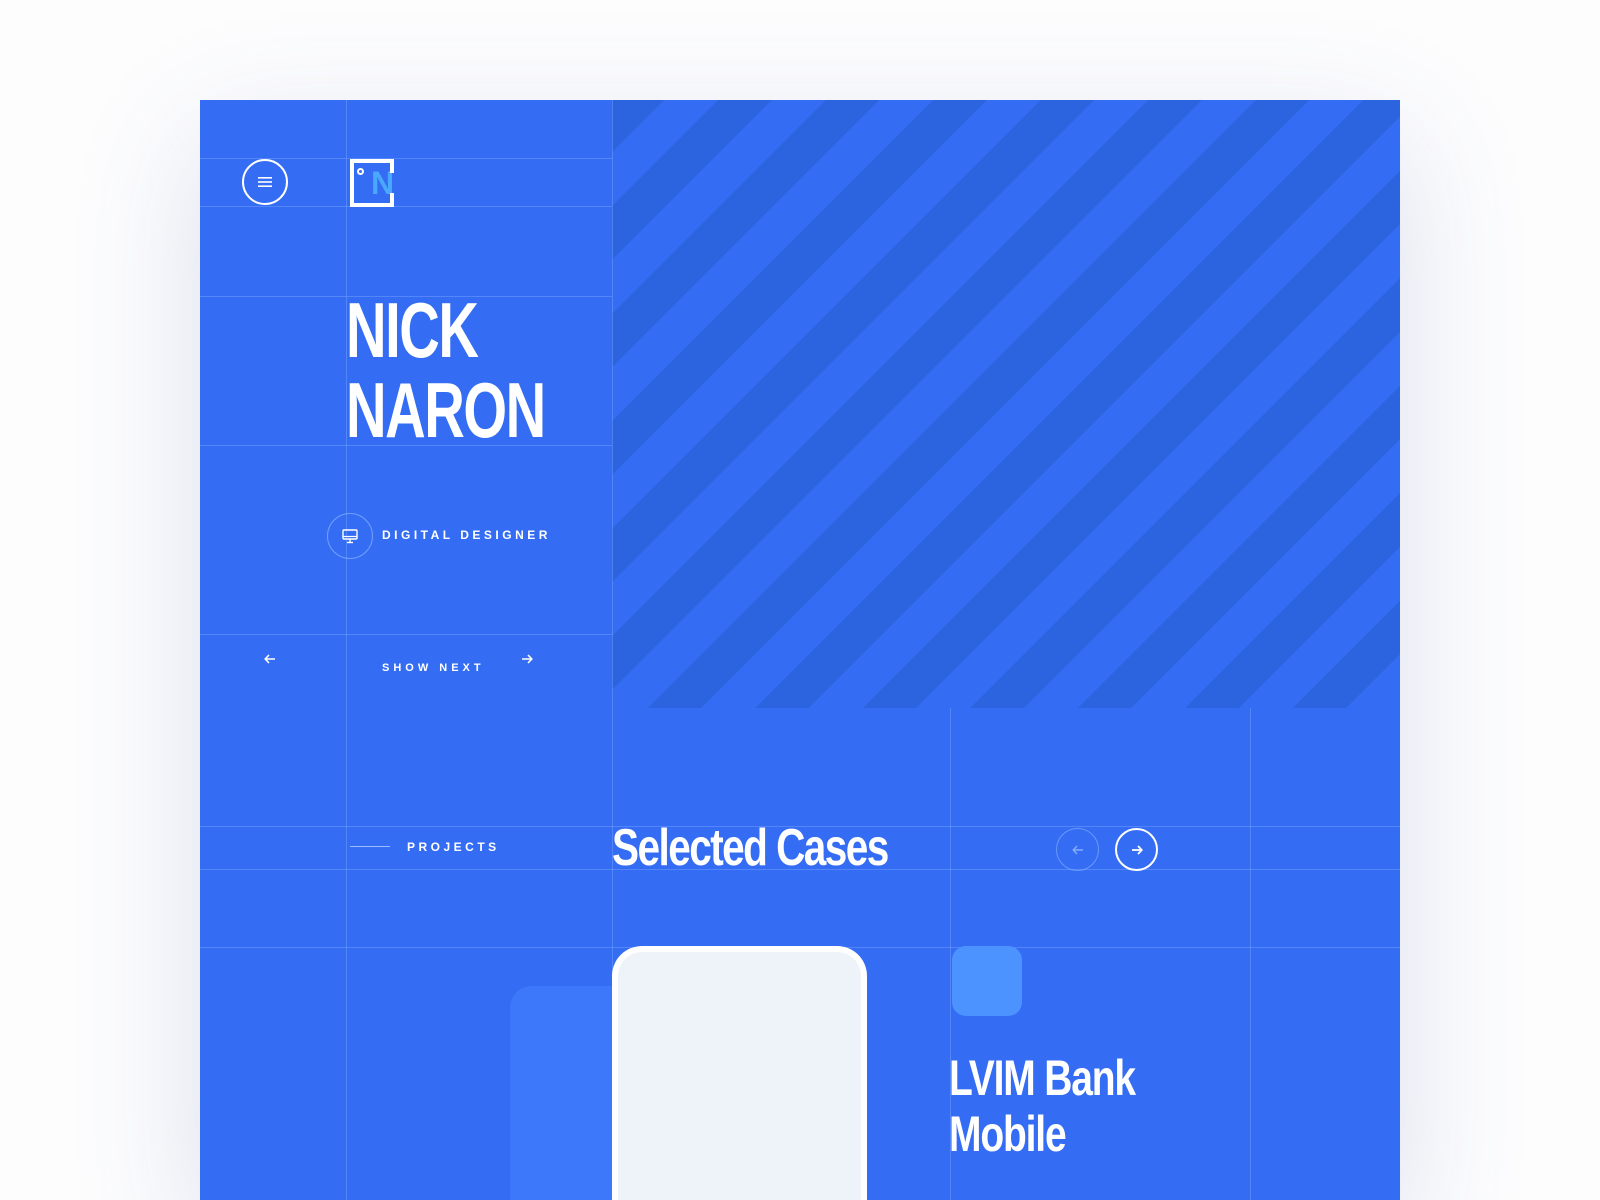 This screenshot has height=1200, width=1600. I want to click on menu-button, so click(265, 182).